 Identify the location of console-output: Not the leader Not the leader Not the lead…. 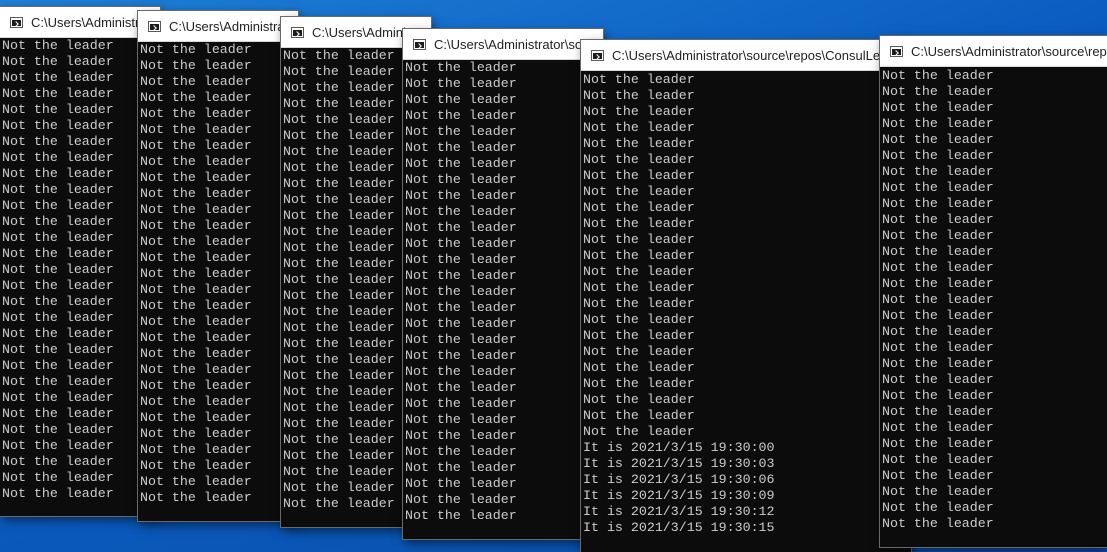
(218, 281).